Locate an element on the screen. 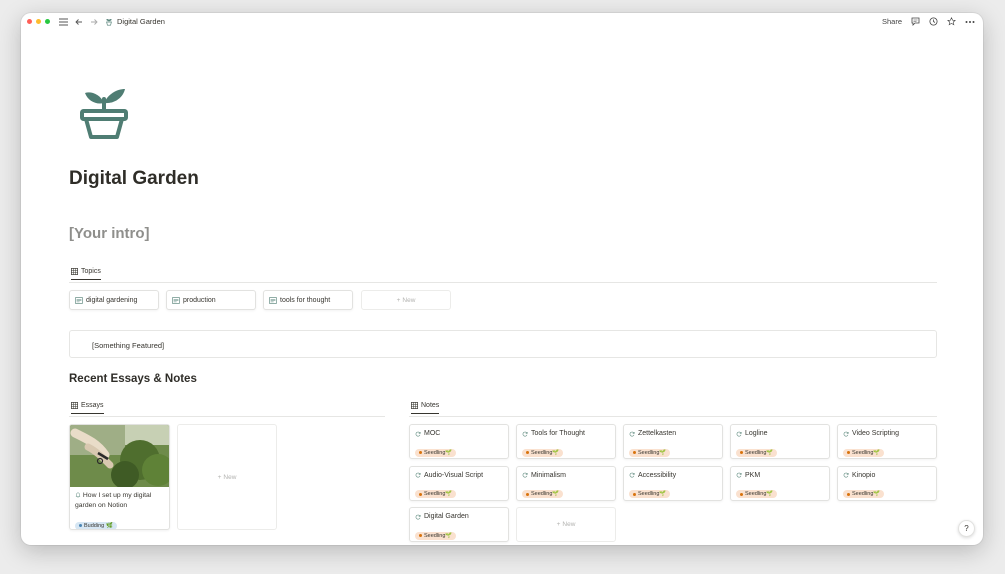  note-title: Accessibility is located at coordinates (657, 475).